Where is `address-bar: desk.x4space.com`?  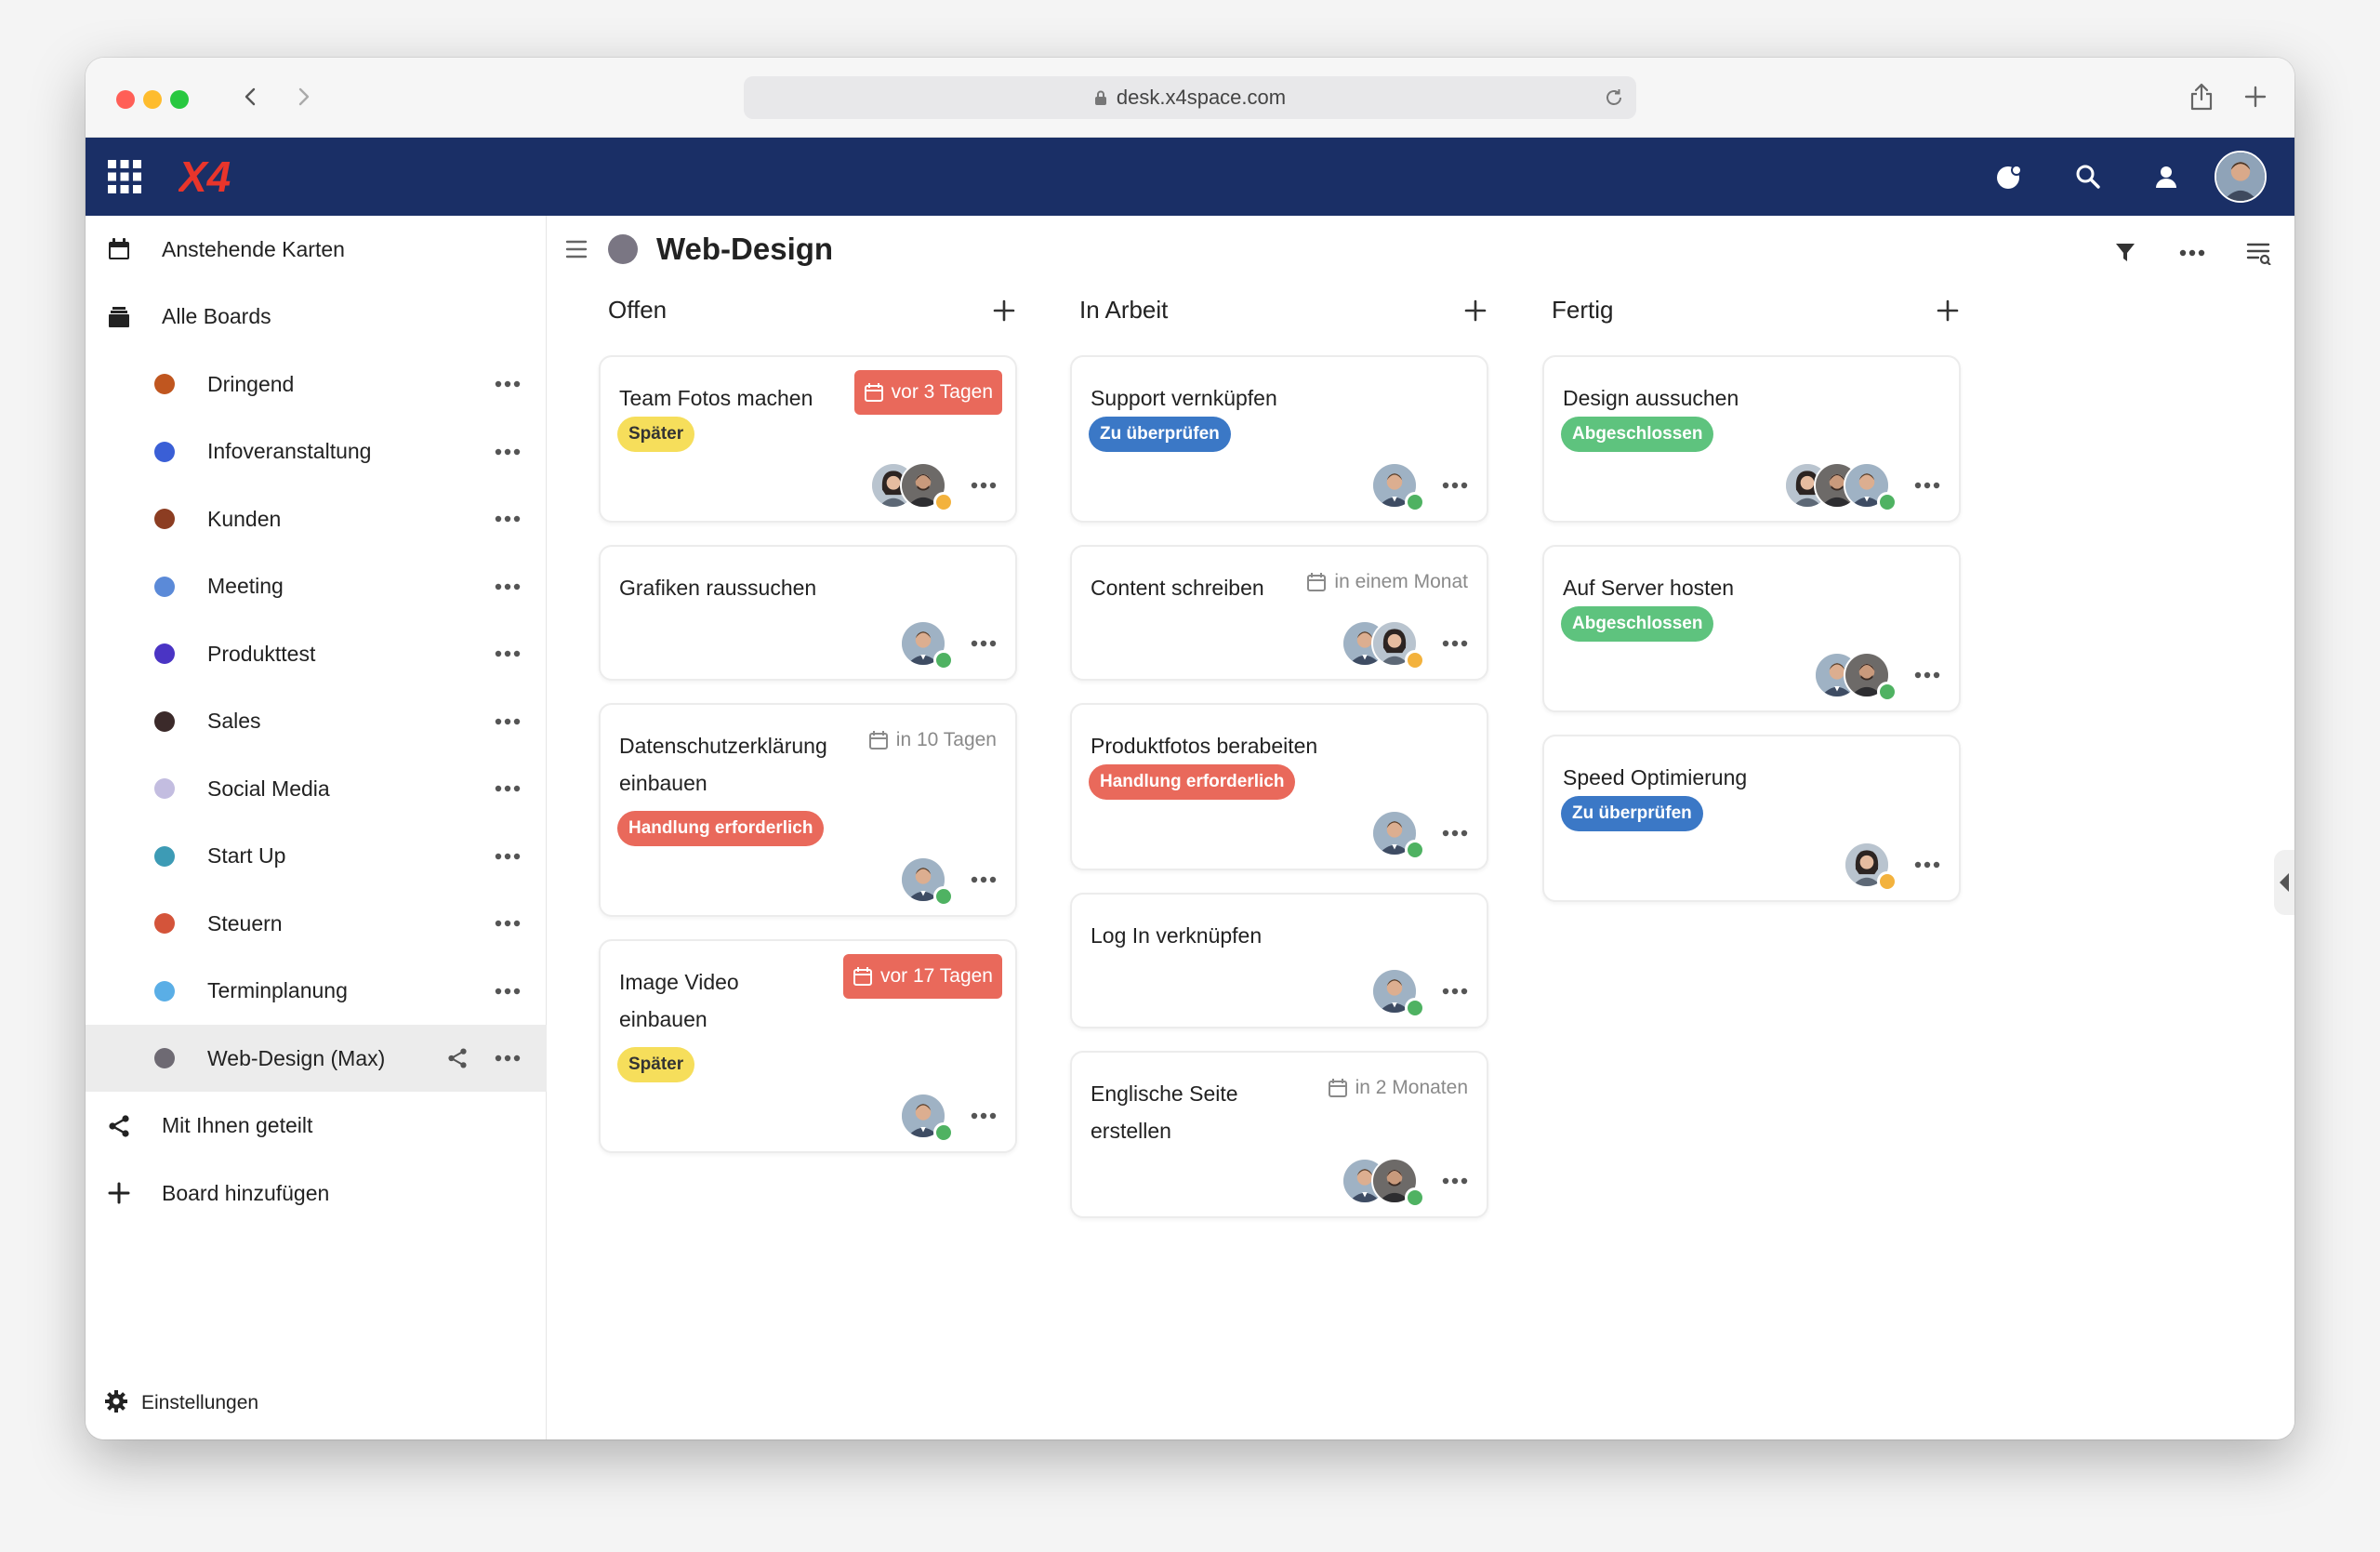
address-bar: desk.x4space.com is located at coordinates (1190, 97).